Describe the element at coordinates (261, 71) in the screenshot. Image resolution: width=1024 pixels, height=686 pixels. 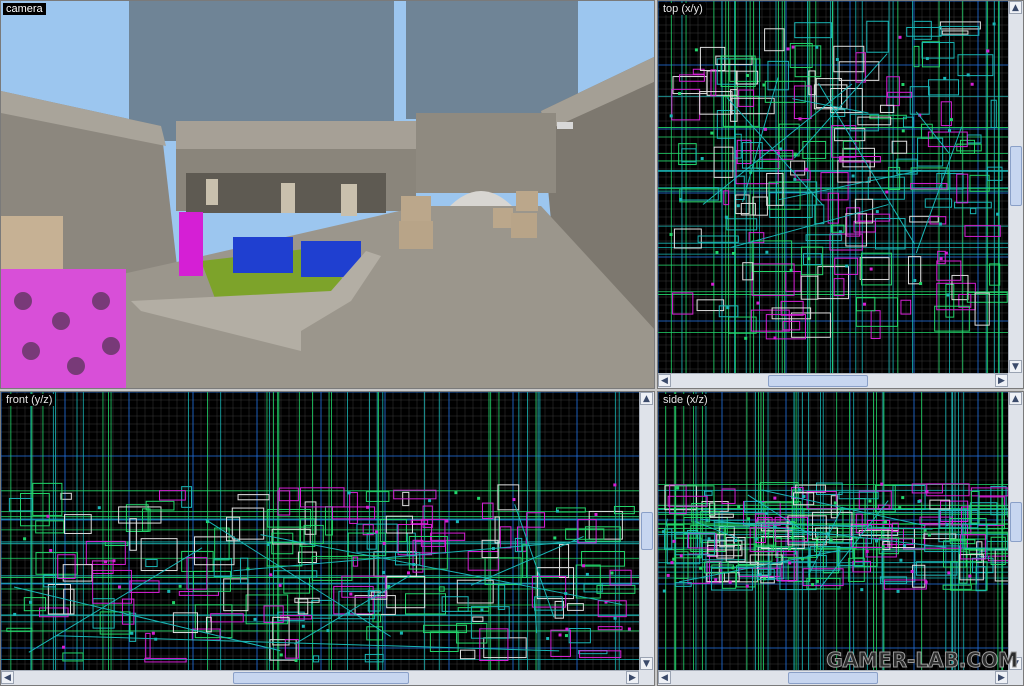
I see `tower-left` at that location.